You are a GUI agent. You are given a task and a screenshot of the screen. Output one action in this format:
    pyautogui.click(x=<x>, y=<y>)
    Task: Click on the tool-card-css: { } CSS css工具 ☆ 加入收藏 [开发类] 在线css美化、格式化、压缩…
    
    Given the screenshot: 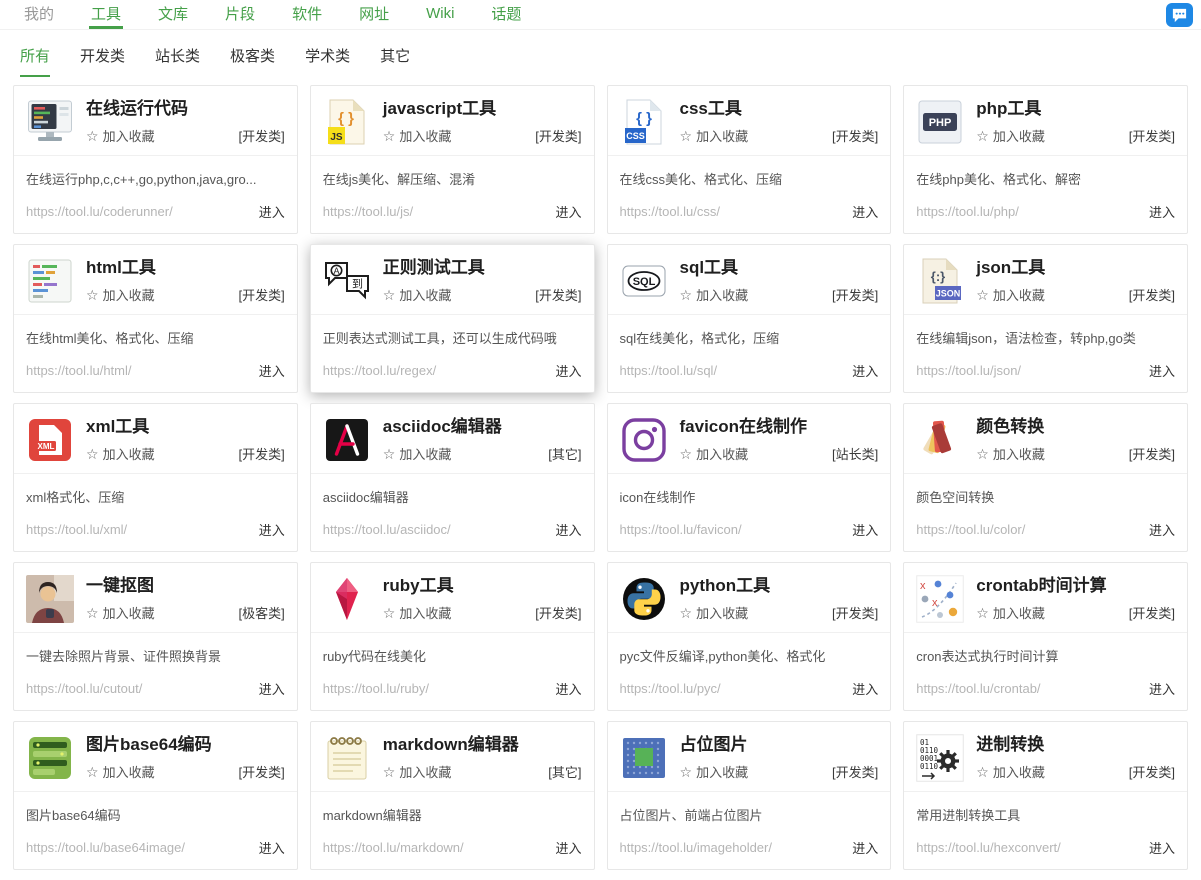 What is the action you would take?
    pyautogui.click(x=749, y=159)
    